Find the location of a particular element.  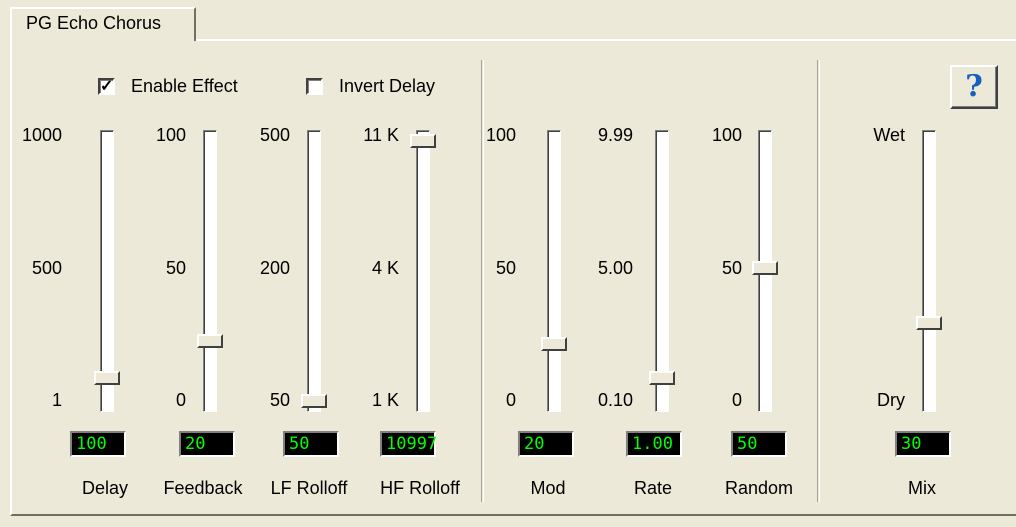

value-display: 1.00 is located at coordinates (654, 444).